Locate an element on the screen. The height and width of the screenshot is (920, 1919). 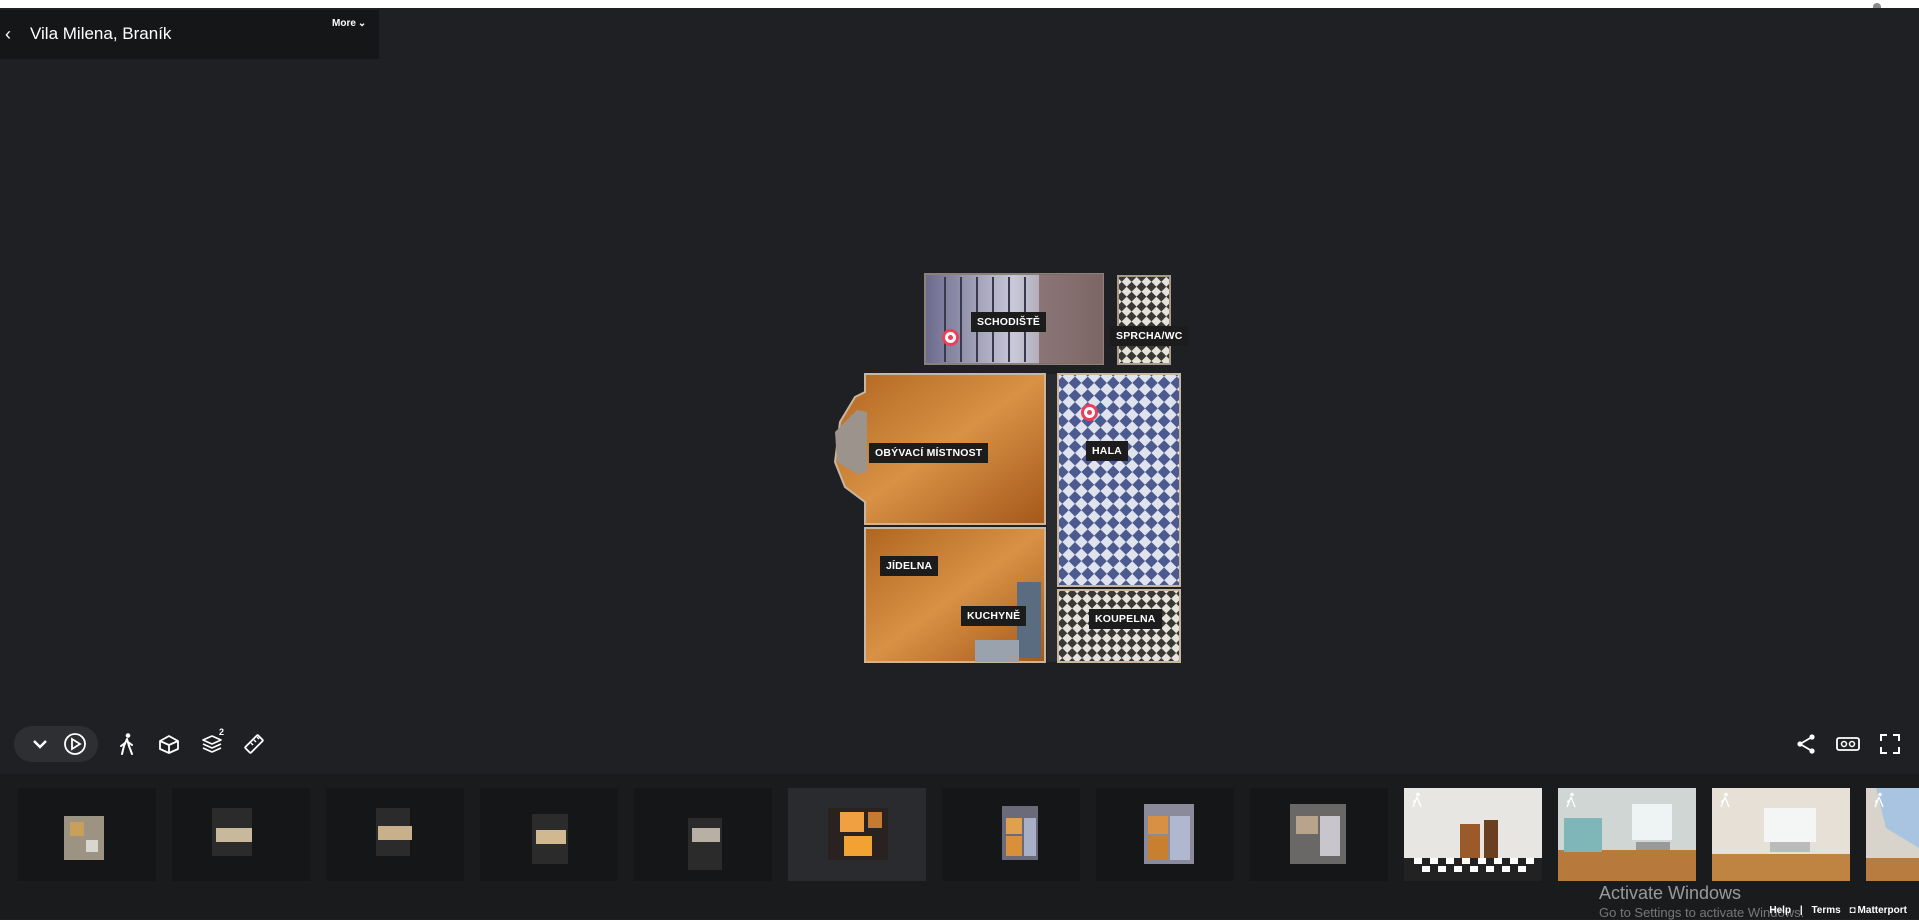
measure-icon is located at coordinates (254, 744).